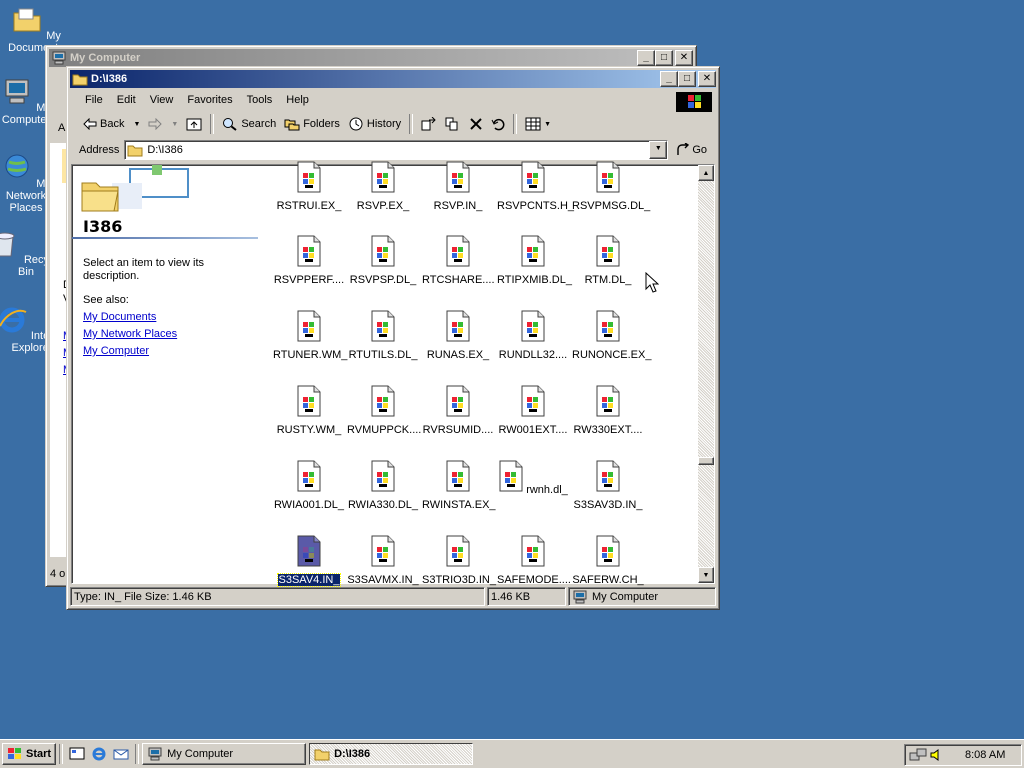 Image resolution: width=1024 pixels, height=768 pixels. What do you see at coordinates (309, 430) in the screenshot?
I see `file-name: RUSTY.WM_` at bounding box center [309, 430].